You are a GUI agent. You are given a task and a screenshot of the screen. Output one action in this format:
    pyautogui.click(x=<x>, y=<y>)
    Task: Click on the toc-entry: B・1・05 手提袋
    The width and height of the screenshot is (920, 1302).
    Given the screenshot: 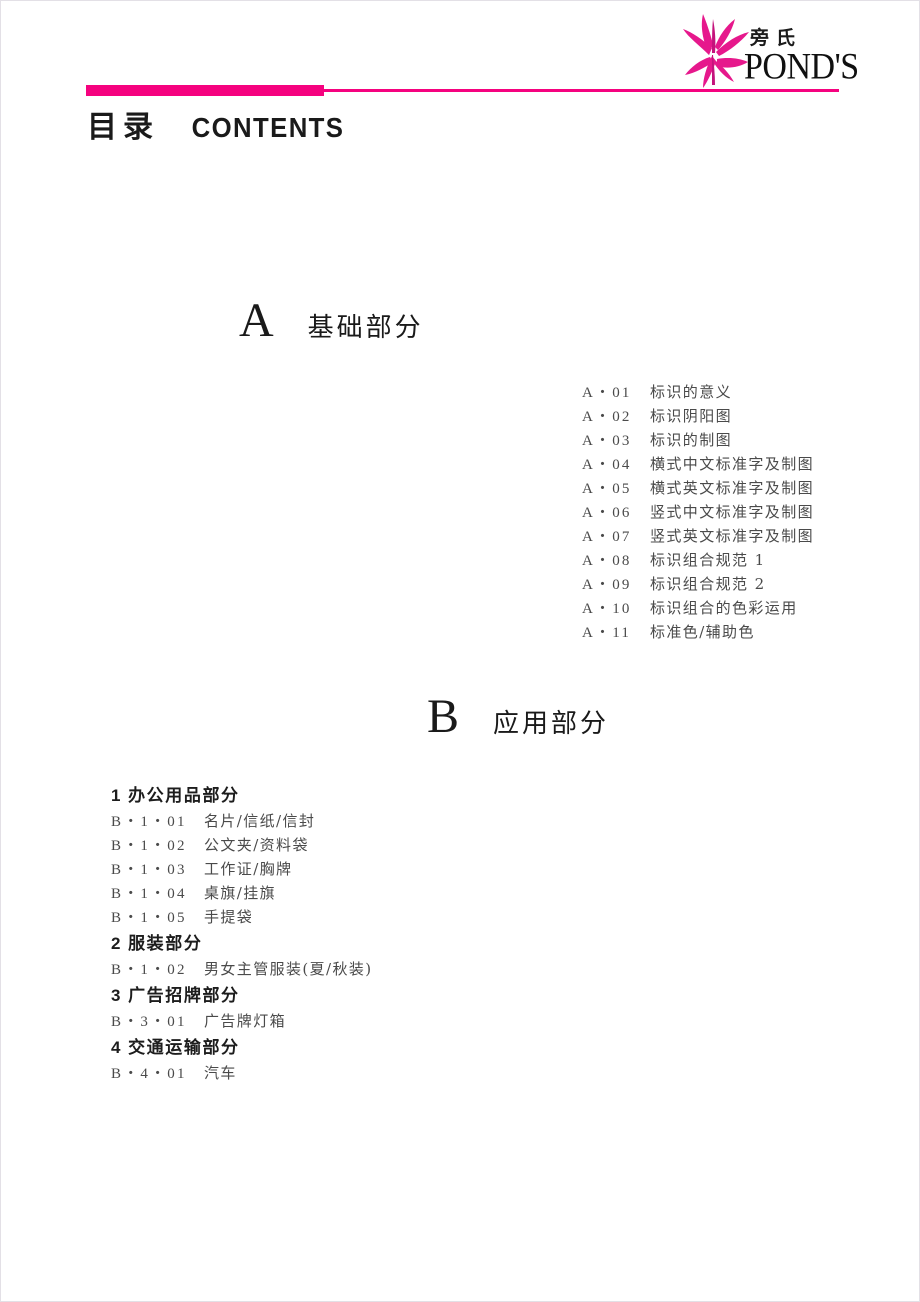 What is the action you would take?
    pyautogui.click(x=242, y=917)
    